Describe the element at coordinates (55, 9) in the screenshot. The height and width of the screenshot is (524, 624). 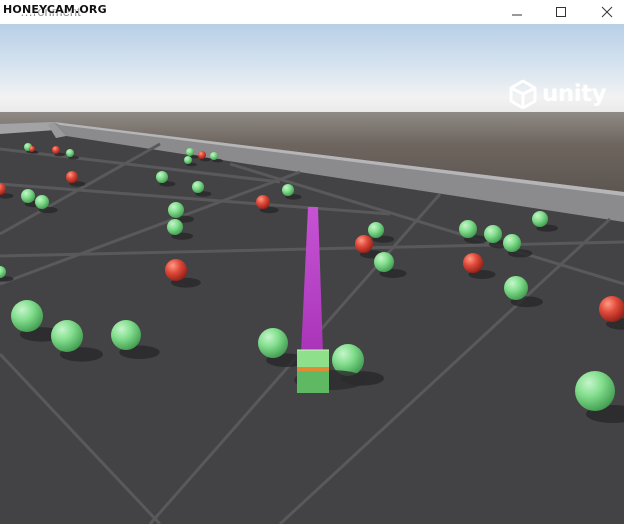
I see `watermark-label: HONEYCAM.ORG` at that location.